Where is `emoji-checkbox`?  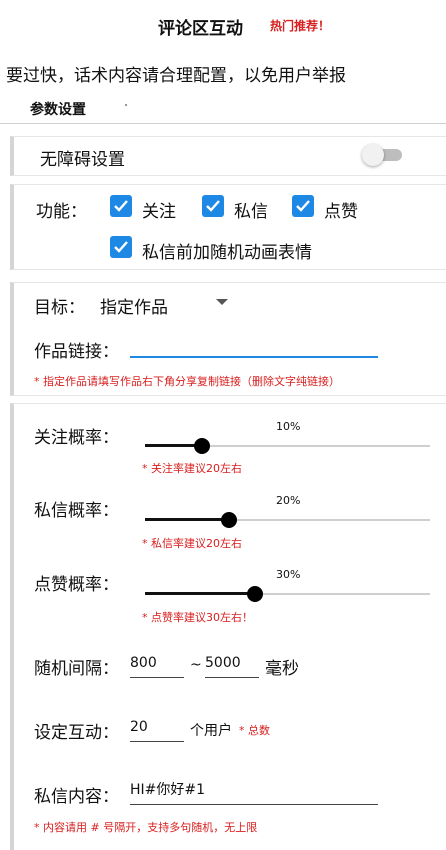
emoji-checkbox is located at coordinates (121, 247).